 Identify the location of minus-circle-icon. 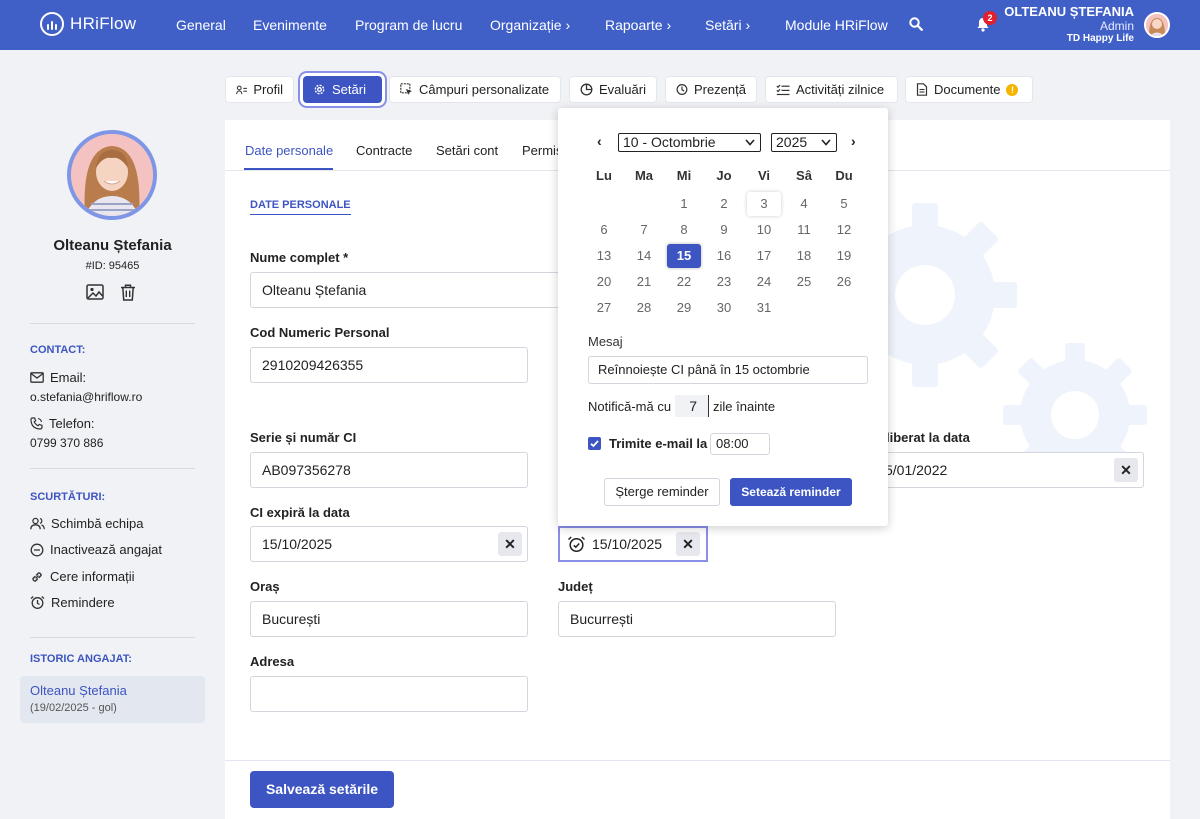
(37, 549).